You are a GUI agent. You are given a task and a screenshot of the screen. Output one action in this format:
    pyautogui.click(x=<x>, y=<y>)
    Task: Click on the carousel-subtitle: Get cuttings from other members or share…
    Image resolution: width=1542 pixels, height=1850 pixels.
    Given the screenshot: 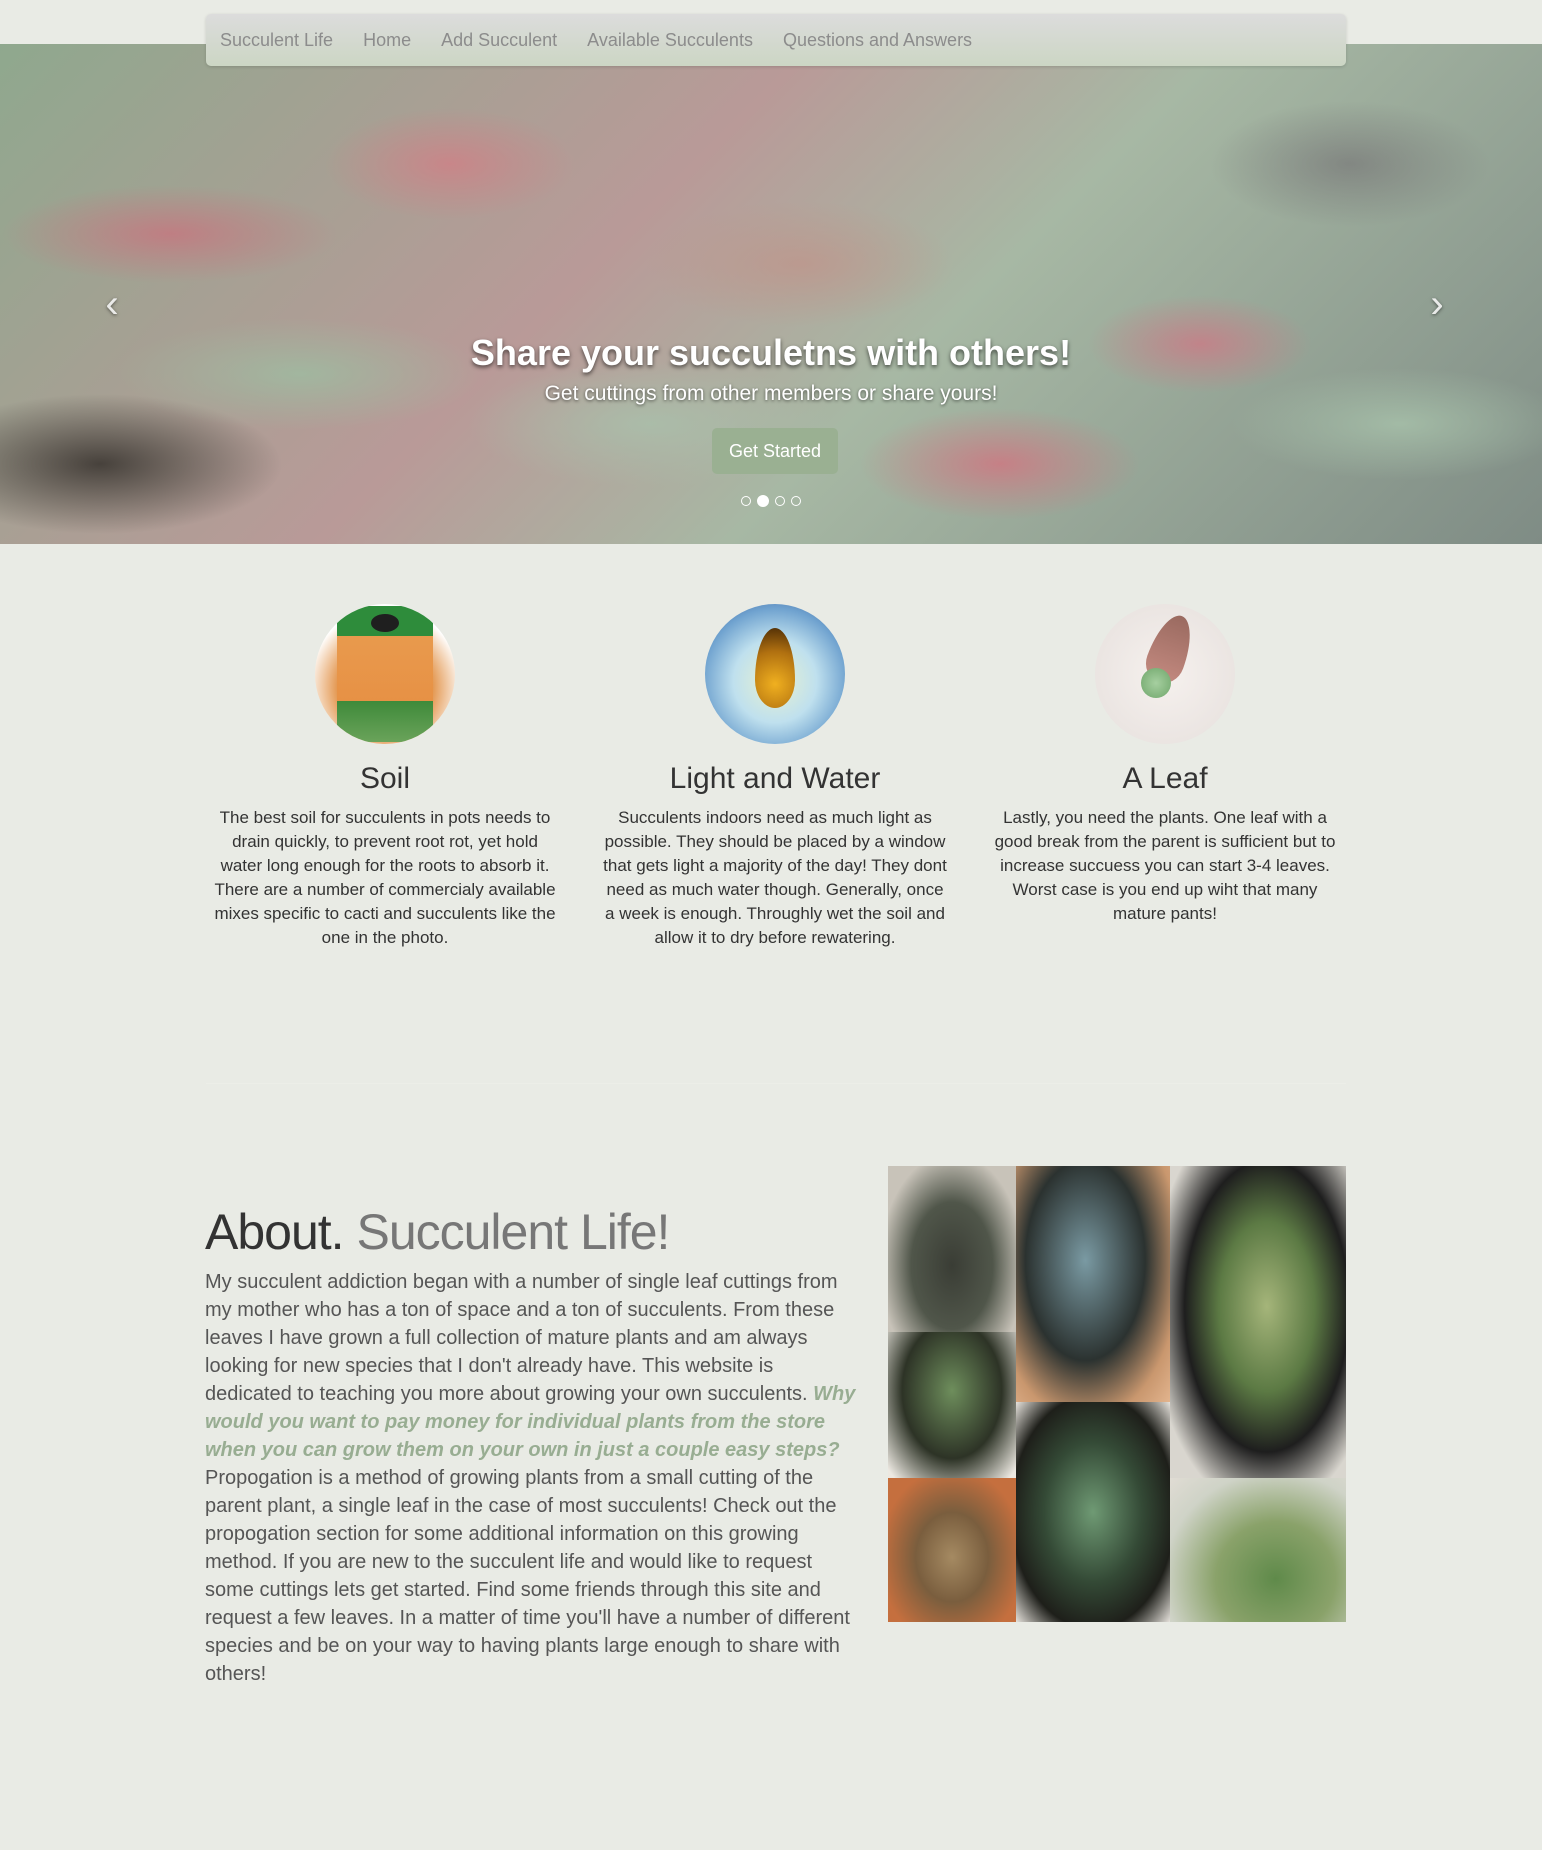 What is the action you would take?
    pyautogui.click(x=771, y=393)
    